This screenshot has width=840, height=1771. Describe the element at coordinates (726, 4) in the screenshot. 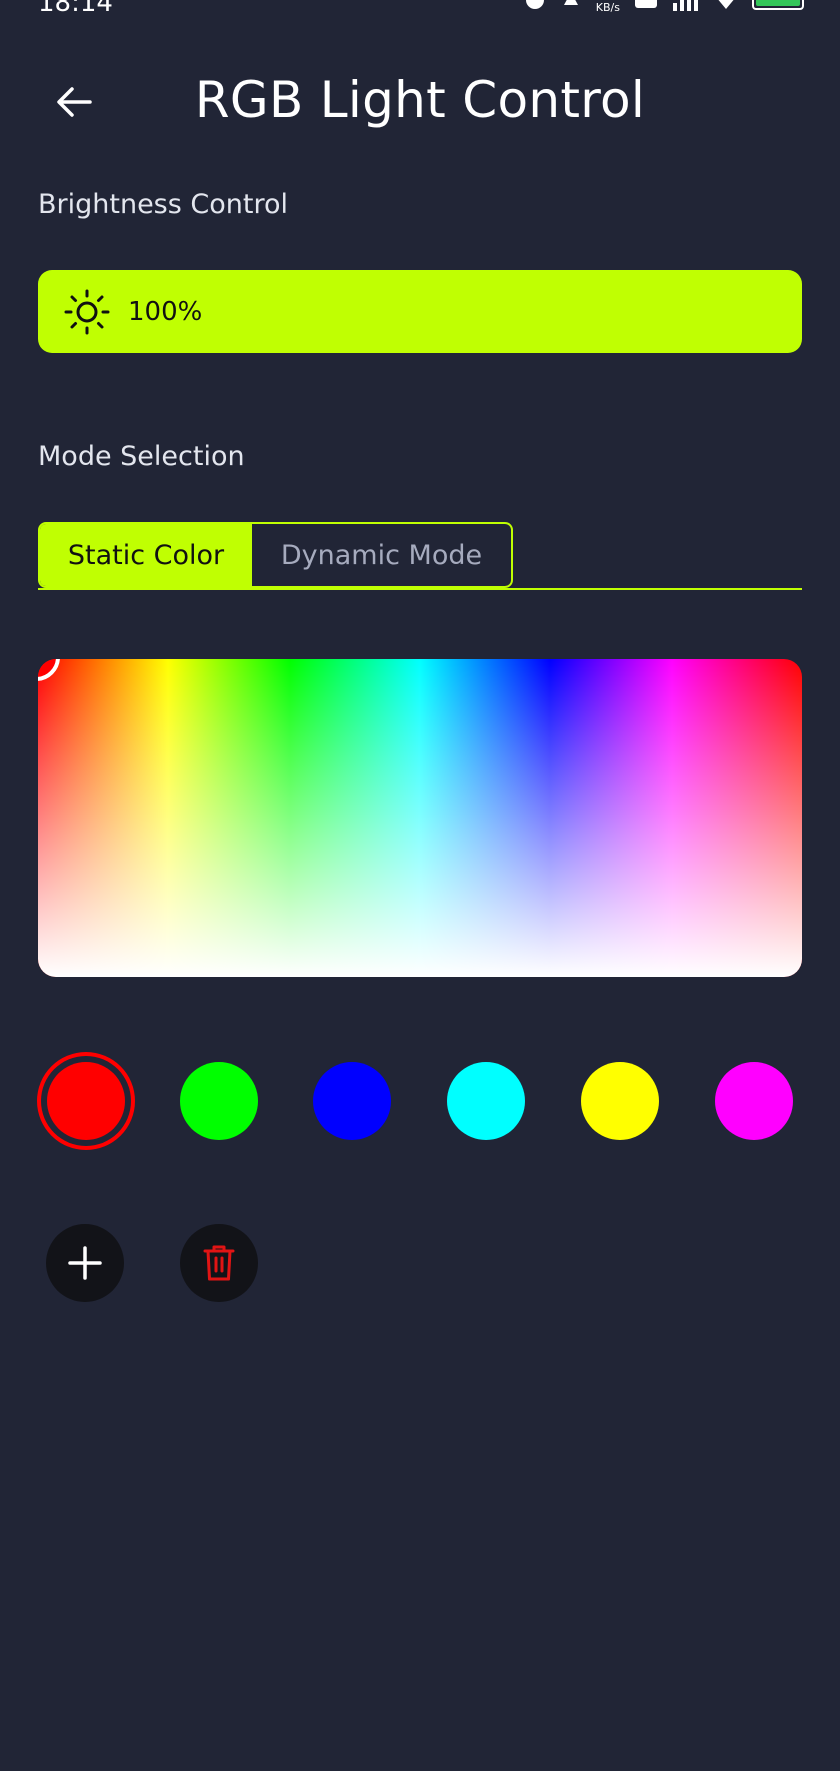

I see `wifi-icon` at that location.